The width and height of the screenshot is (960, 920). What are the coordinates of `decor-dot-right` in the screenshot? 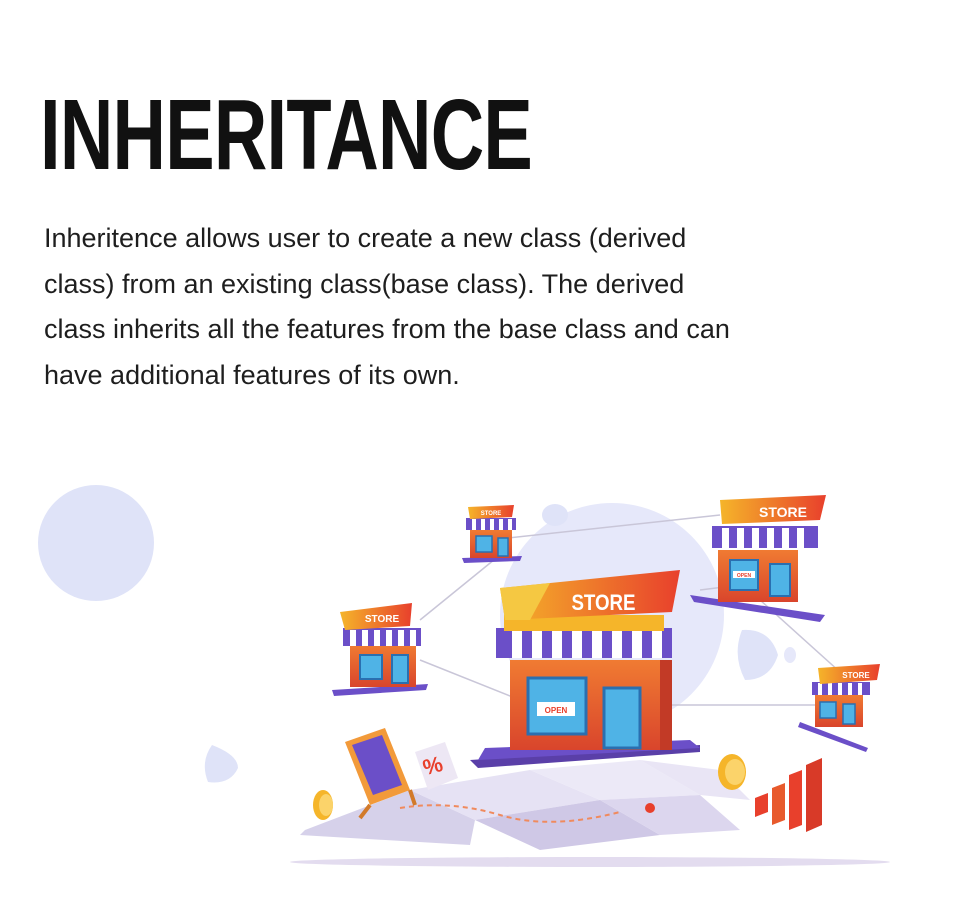 It's located at (790, 655).